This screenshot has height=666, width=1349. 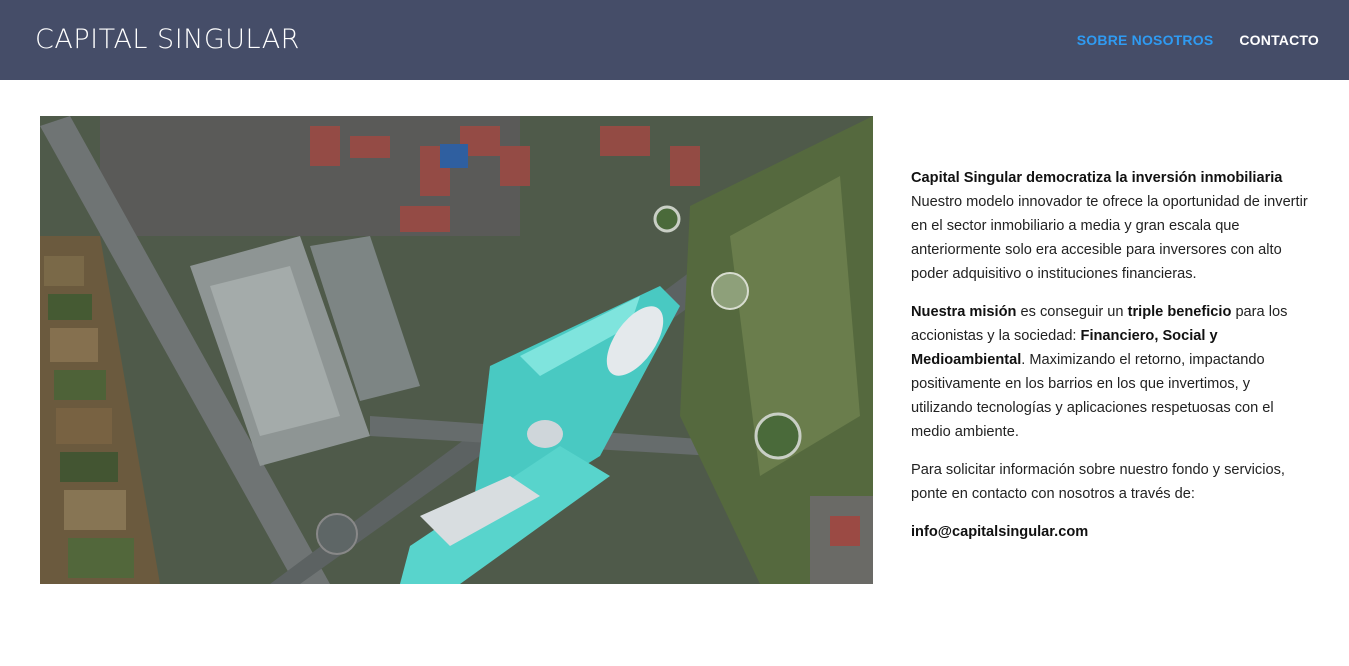 I want to click on nav-link-contacto: CONTACTO, so click(x=1279, y=40).